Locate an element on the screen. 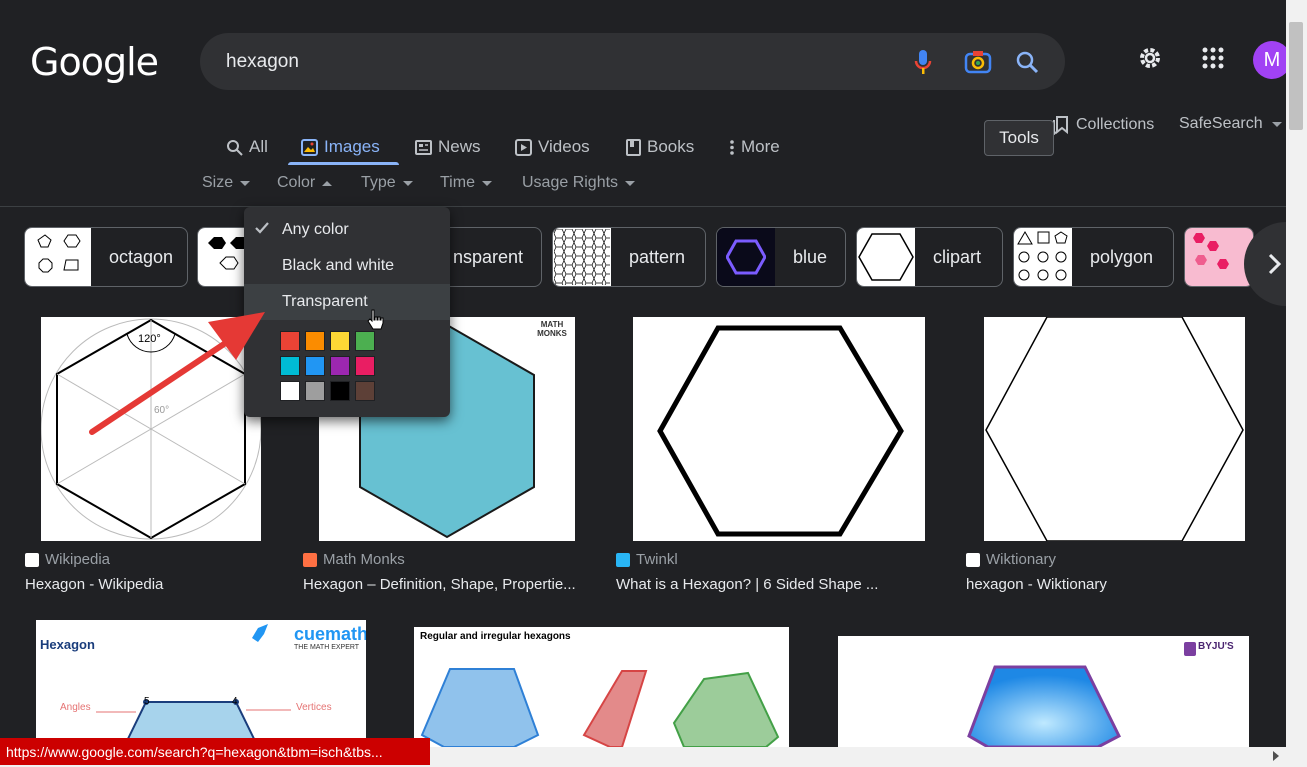 This screenshot has height=767, width=1307. tab-label: News is located at coordinates (459, 146).